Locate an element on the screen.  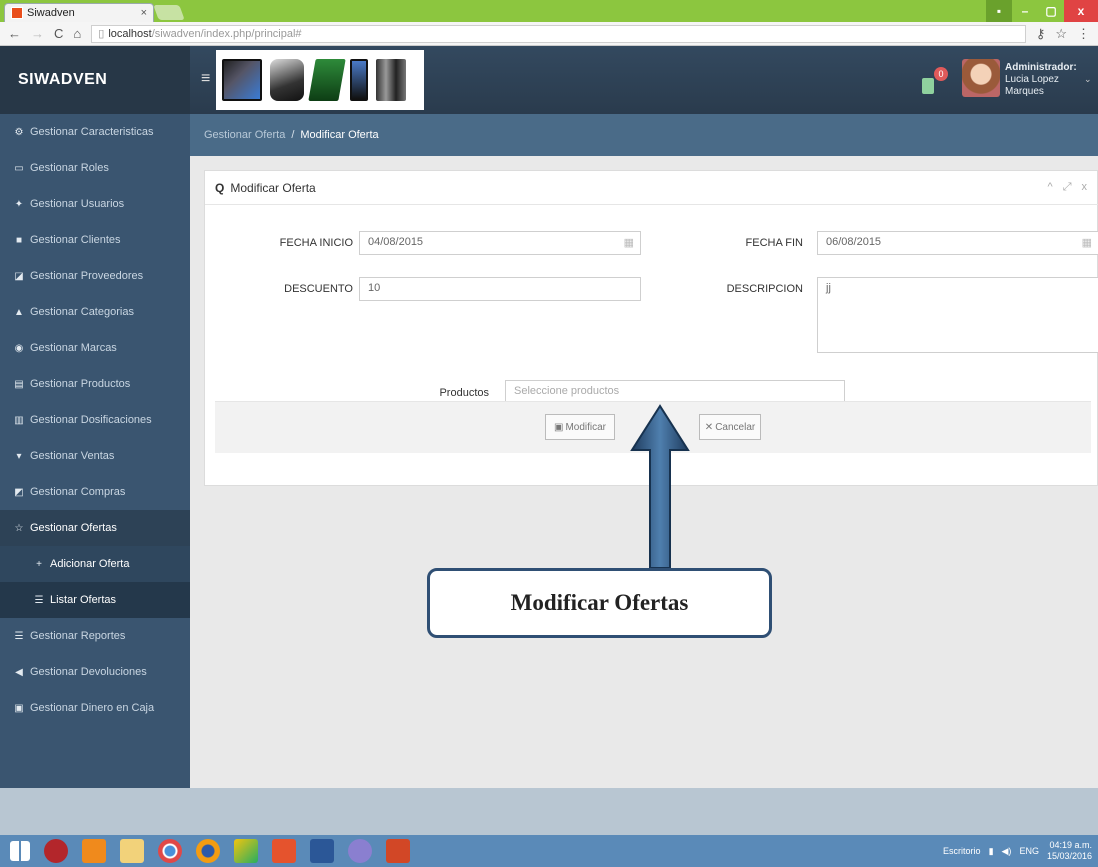
powerpoint-icon is located at coordinates (398, 851).